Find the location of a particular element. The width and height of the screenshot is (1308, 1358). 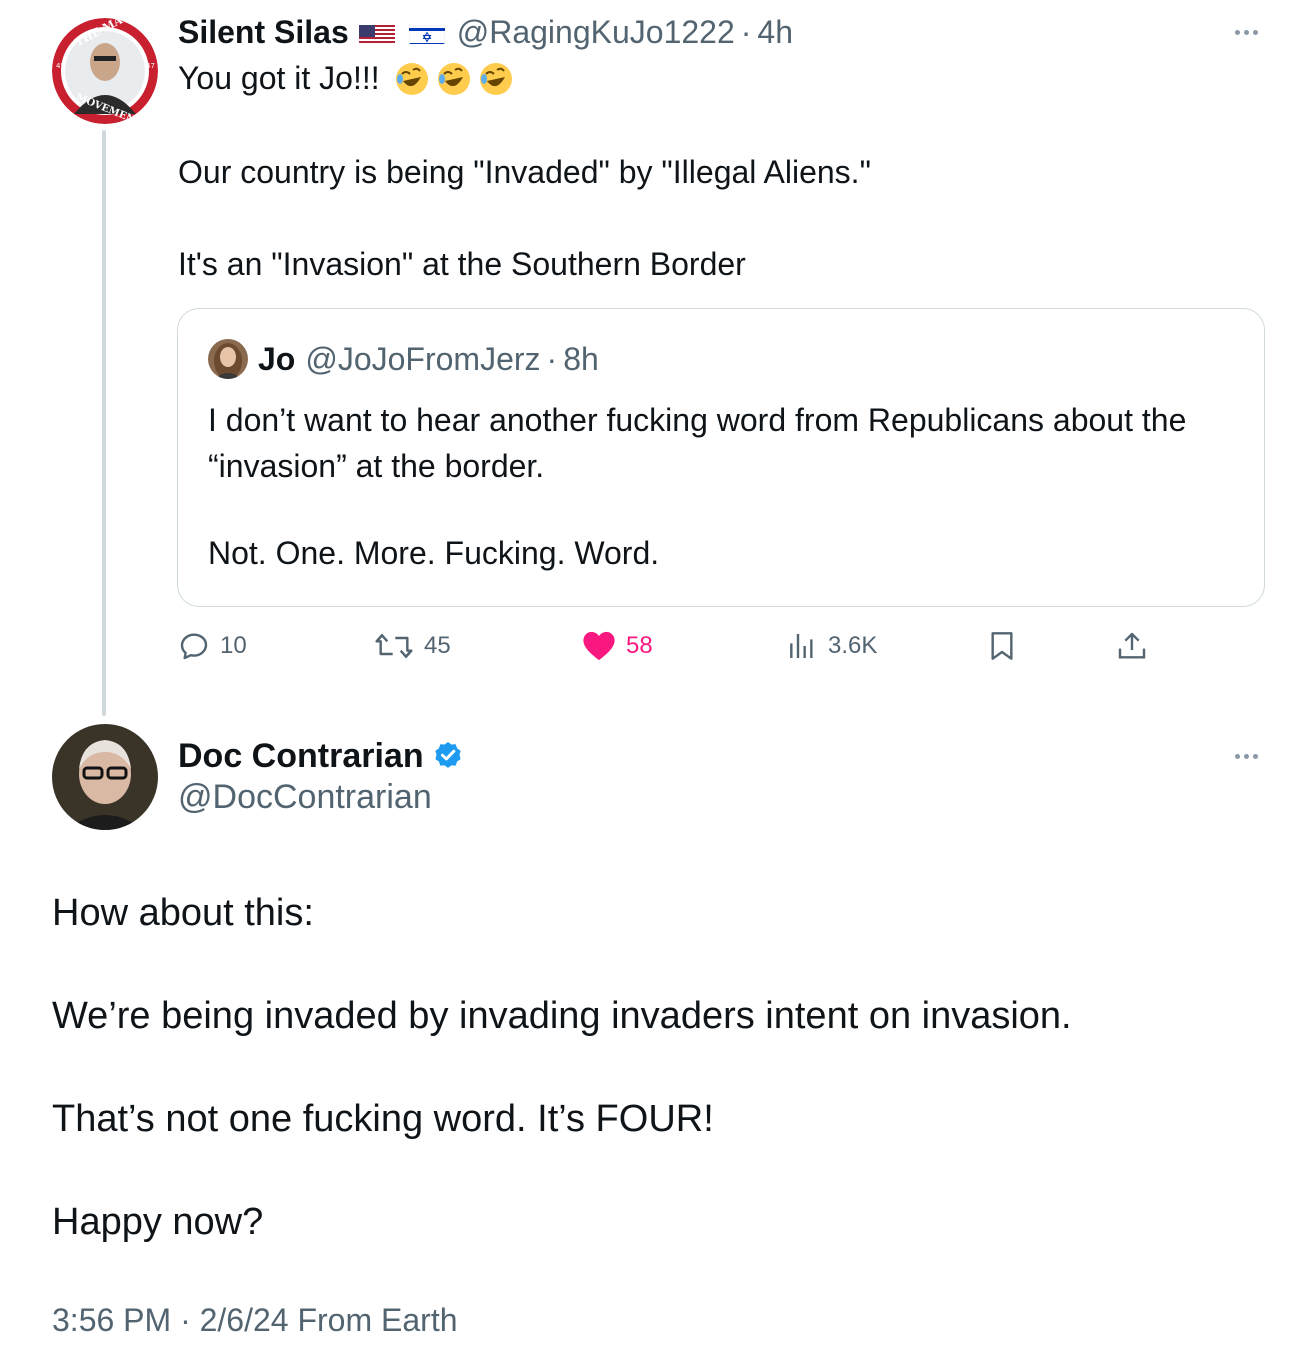

verified-badge-icon is located at coordinates (448, 756).